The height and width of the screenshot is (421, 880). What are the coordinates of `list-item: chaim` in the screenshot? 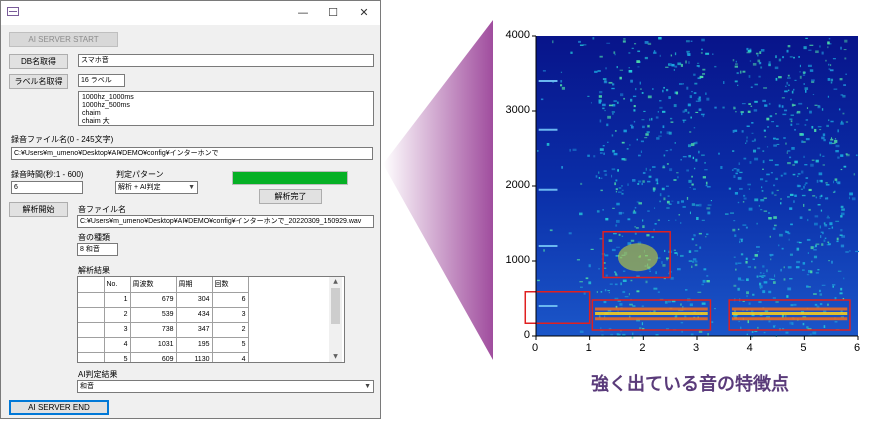 It's located at (226, 114).